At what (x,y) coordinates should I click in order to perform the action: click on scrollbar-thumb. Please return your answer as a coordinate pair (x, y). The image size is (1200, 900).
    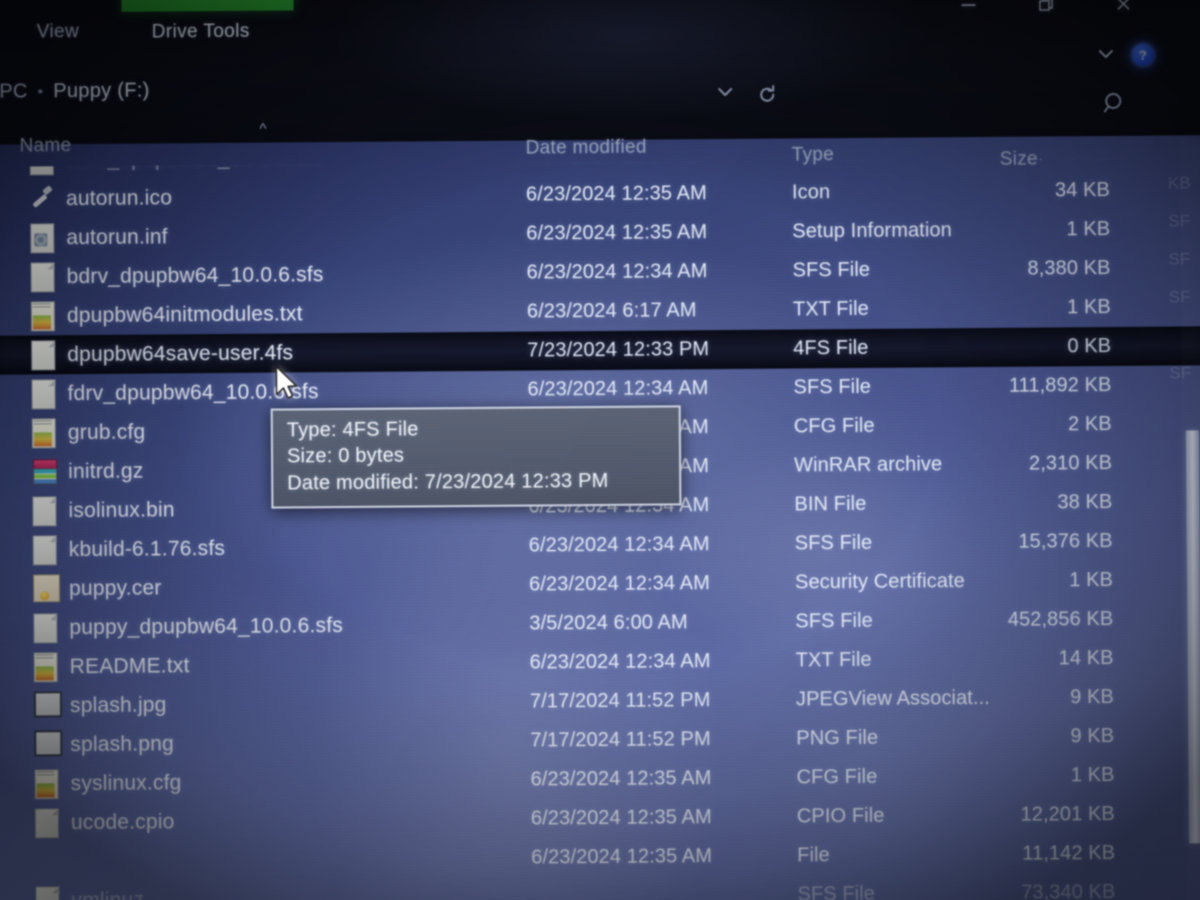
    Looking at the image, I should click on (1192, 637).